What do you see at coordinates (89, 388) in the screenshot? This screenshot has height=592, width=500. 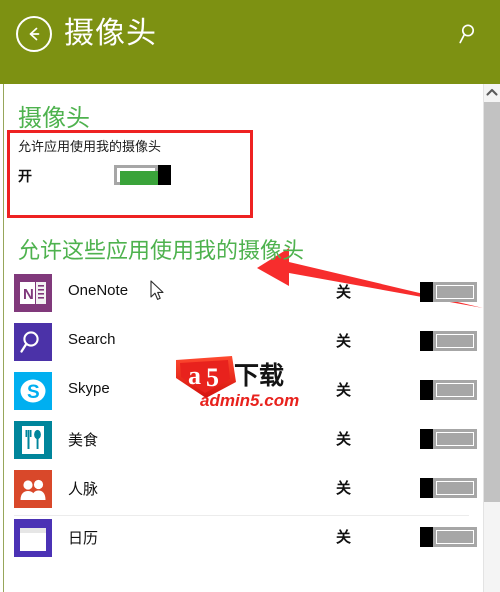 I see `app-name-label: Skype` at bounding box center [89, 388].